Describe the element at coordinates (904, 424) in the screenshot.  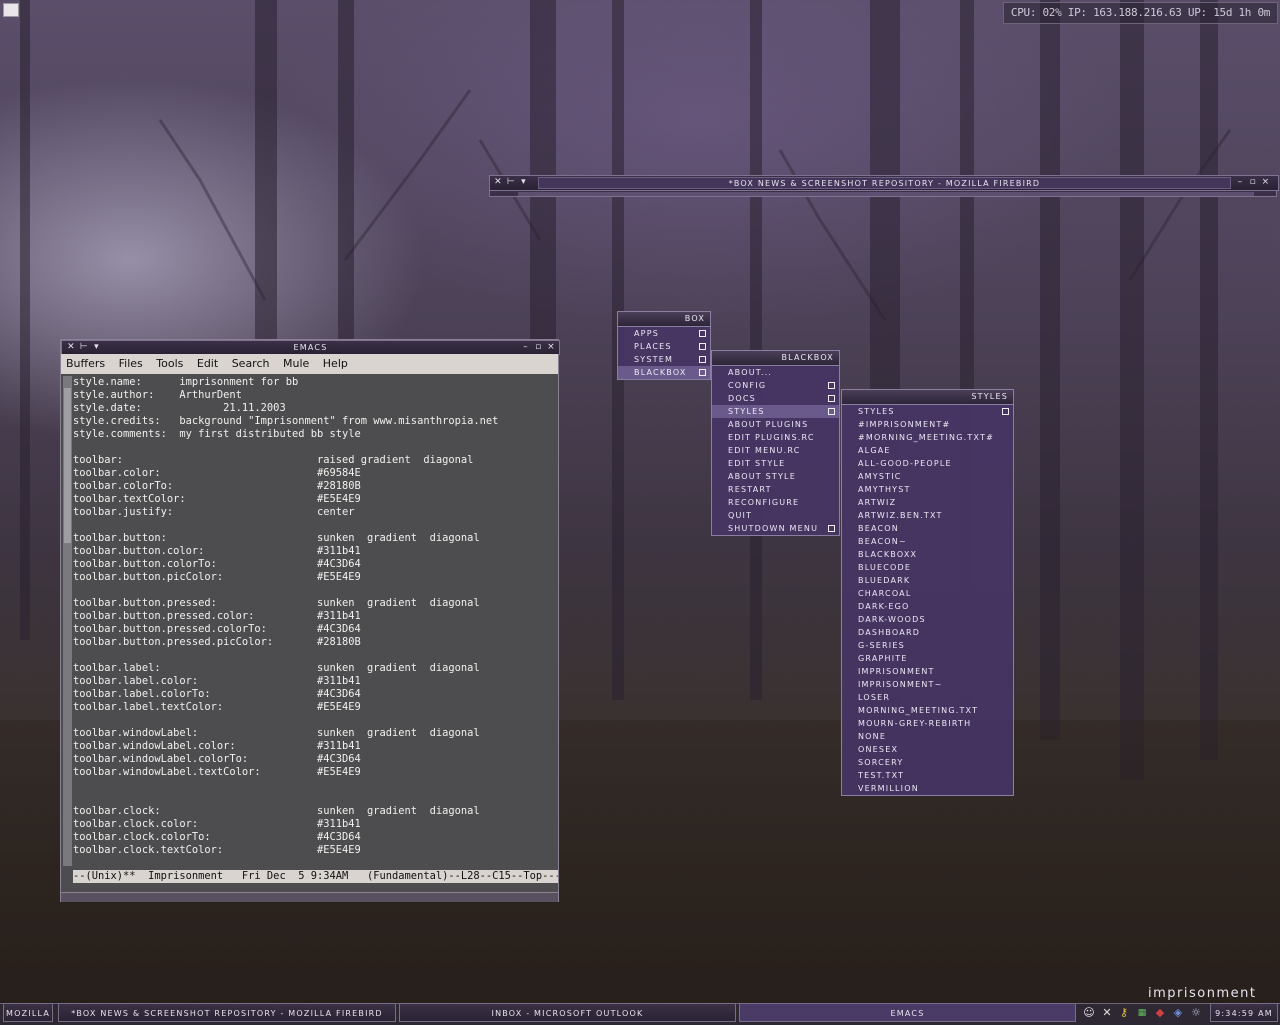
I see `menu-item-label: #imprisonment#` at that location.